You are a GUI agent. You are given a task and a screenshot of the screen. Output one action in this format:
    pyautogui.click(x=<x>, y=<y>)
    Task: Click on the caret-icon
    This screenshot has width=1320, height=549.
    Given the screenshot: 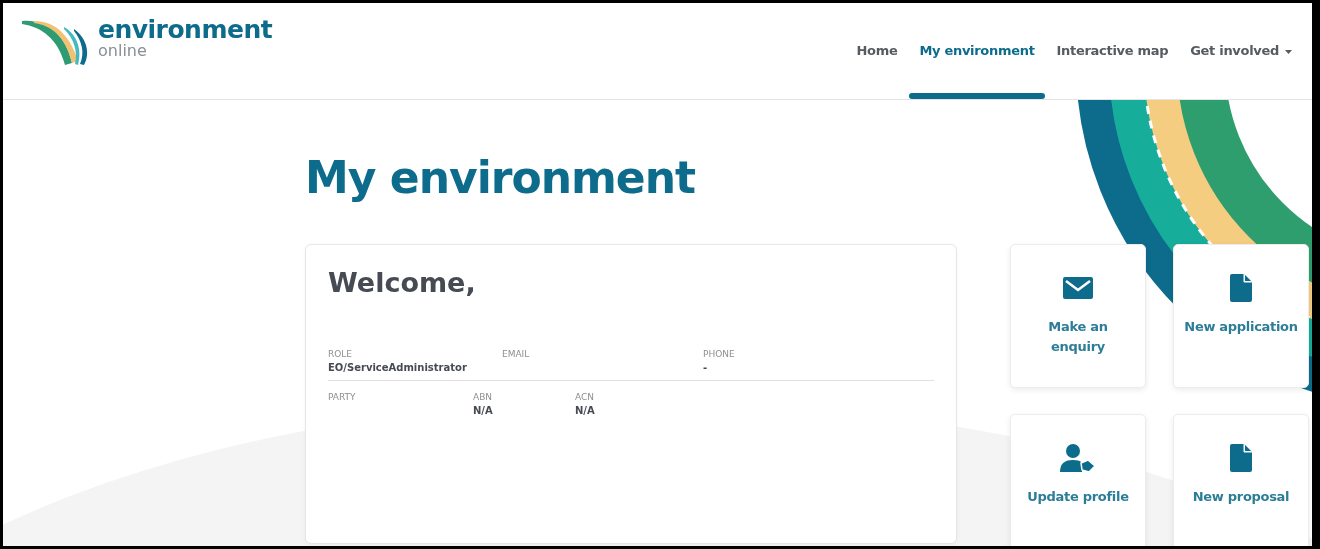 What is the action you would take?
    pyautogui.click(x=1288, y=52)
    